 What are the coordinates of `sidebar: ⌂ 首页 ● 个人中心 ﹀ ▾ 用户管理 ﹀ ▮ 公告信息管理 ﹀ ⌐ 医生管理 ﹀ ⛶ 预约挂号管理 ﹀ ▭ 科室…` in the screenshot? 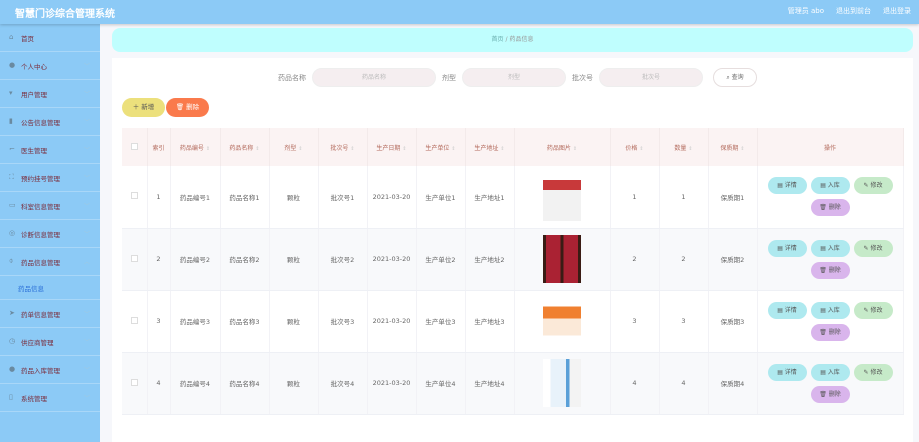 It's located at (50, 233).